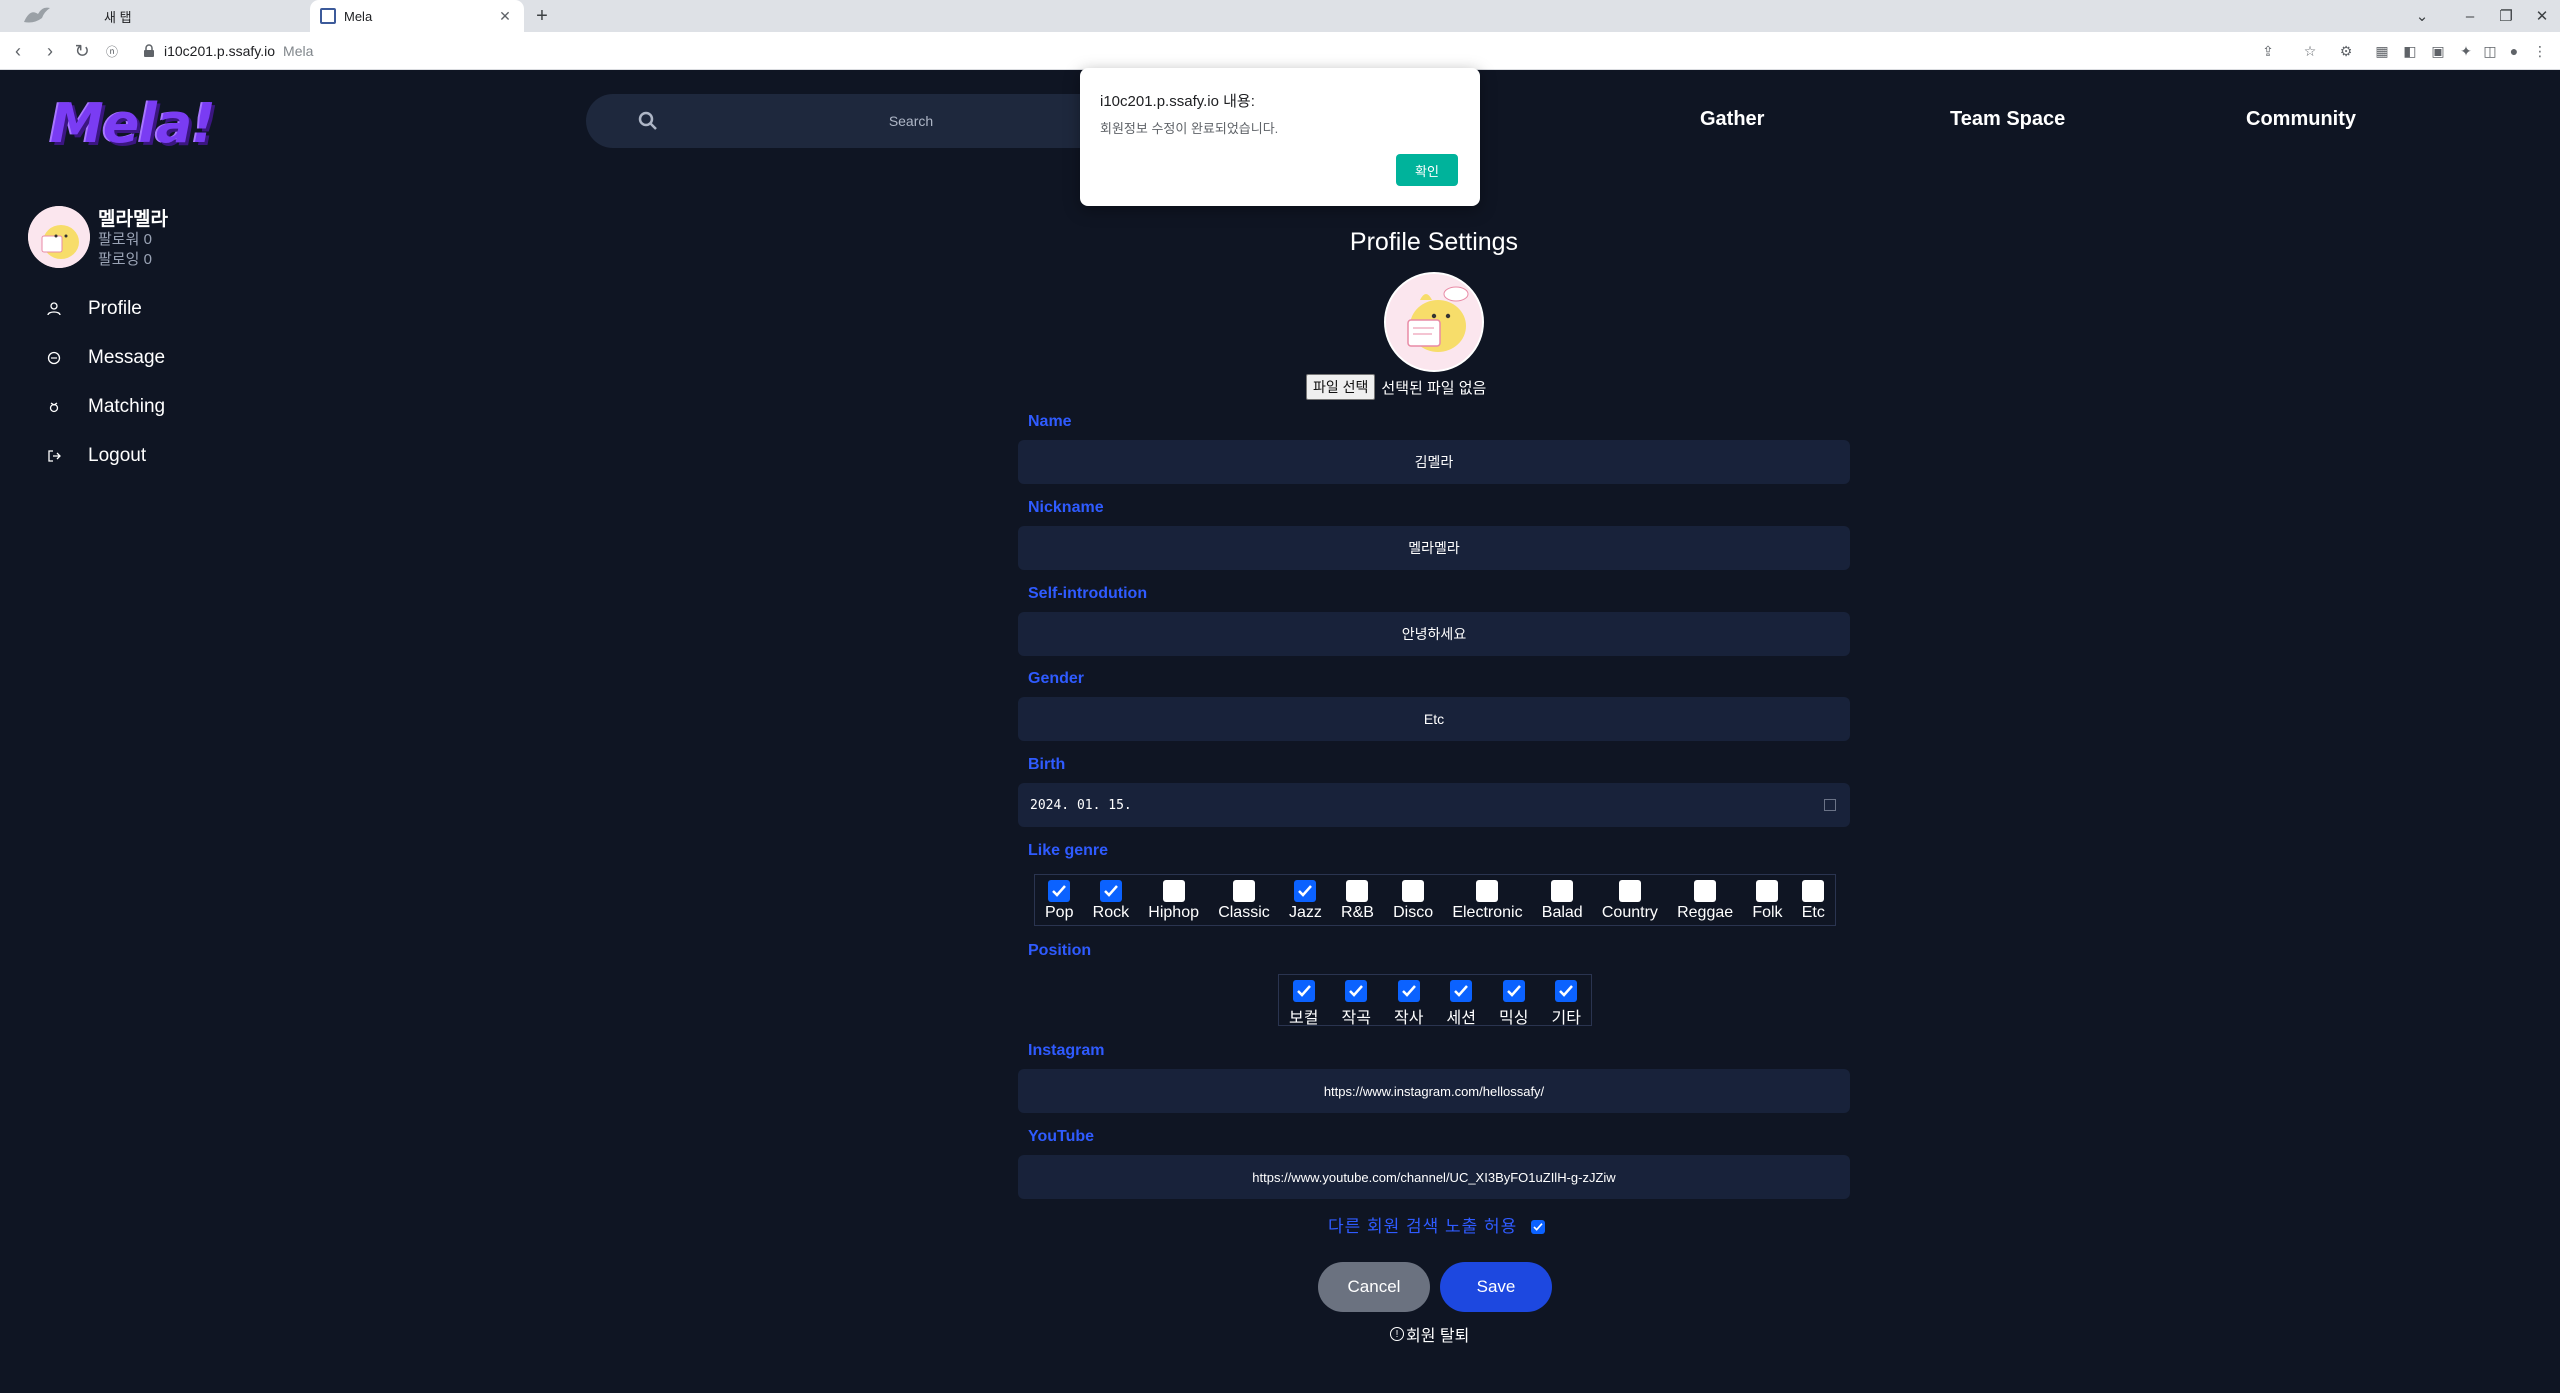 This screenshot has height=1393, width=2560. I want to click on following-count: 팔로잉 0, so click(125, 258).